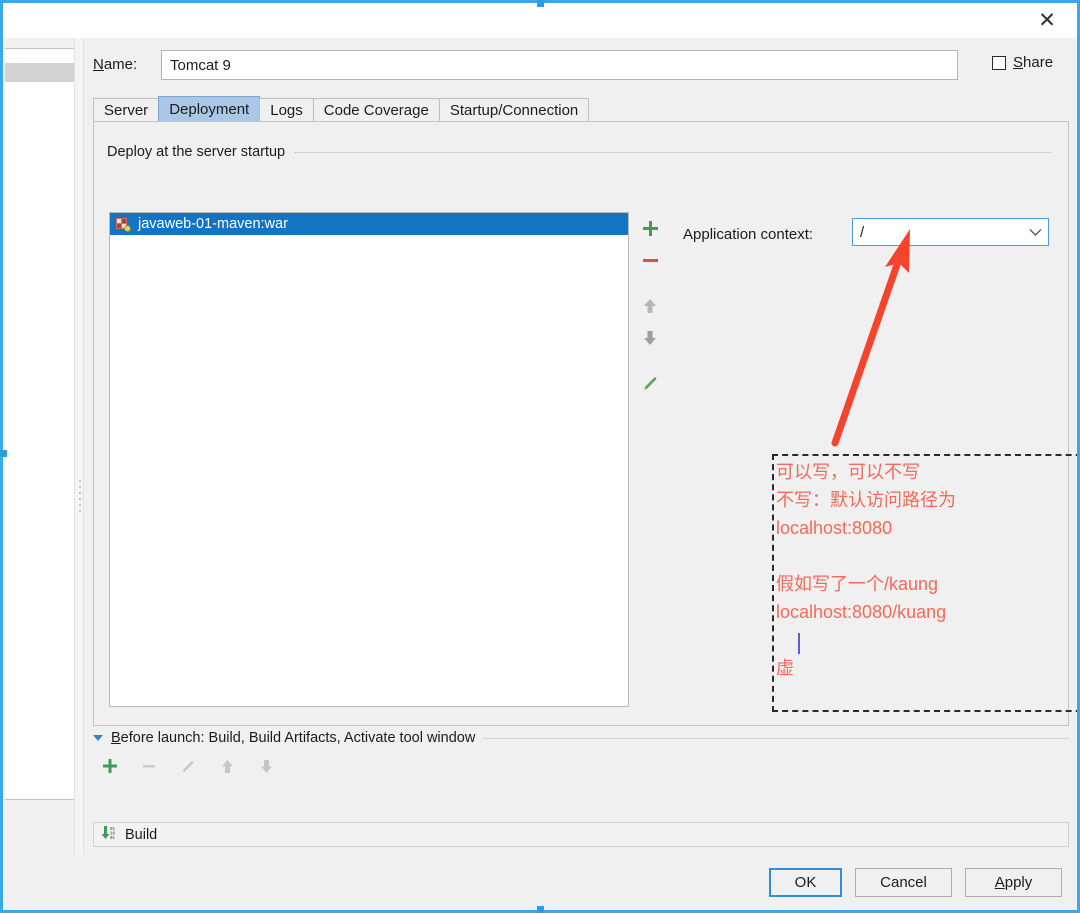 The height and width of the screenshot is (913, 1080). I want to click on before-launch-toolbar, so click(188, 766).